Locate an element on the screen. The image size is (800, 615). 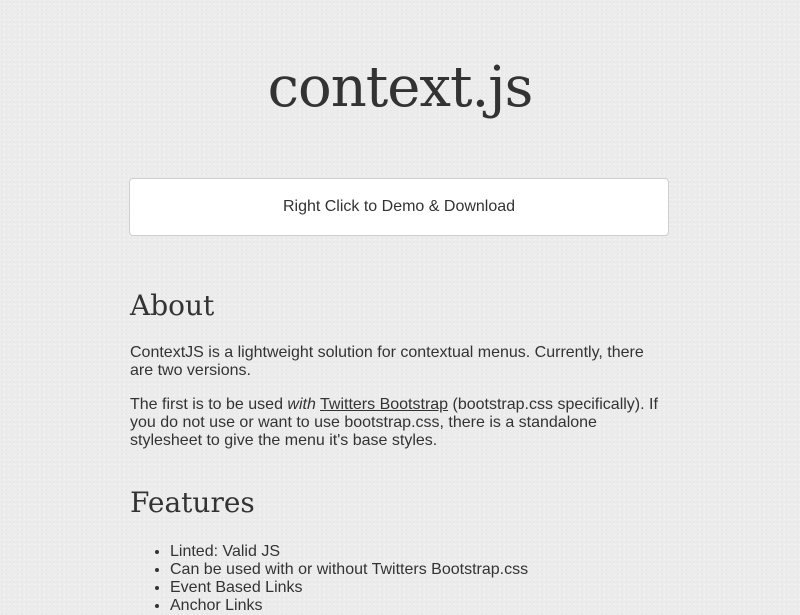
demo-download-label: Right Click to Demo & Download is located at coordinates (399, 206).